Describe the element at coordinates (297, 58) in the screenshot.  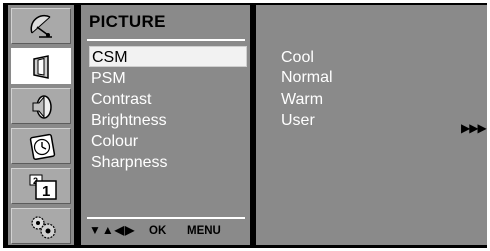
I see `submenu-item-cool: Cool` at that location.